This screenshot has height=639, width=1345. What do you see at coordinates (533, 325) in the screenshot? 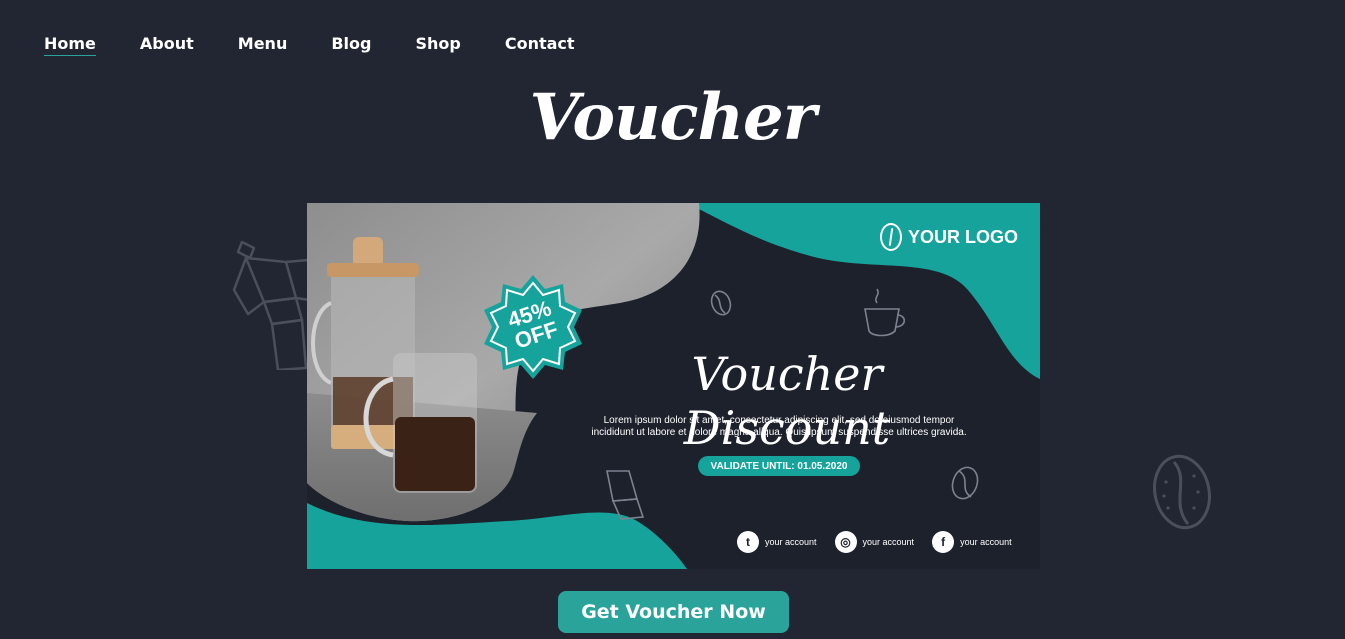
I see `discount-badge: 45% OFF` at bounding box center [533, 325].